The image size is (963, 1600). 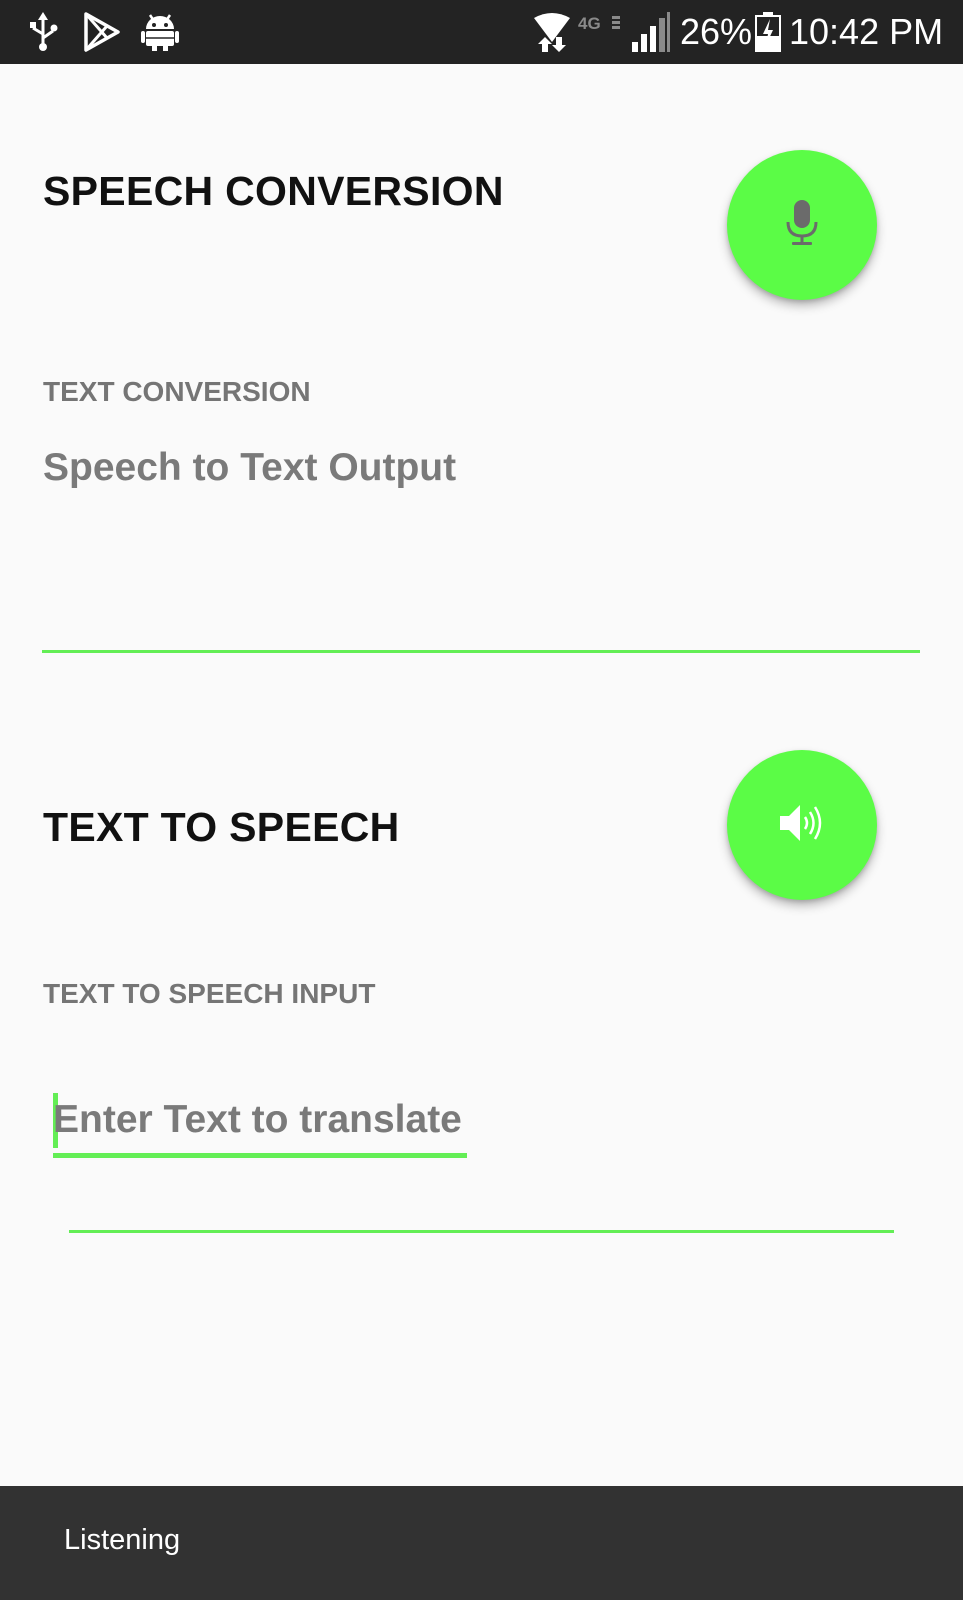 I want to click on microphone-icon, so click(x=802, y=225).